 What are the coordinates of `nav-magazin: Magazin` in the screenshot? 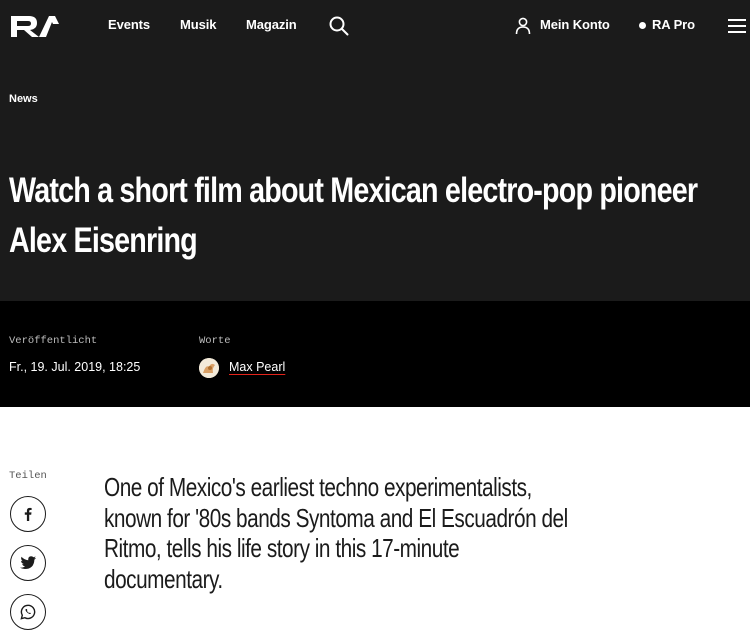 It's located at (271, 24).